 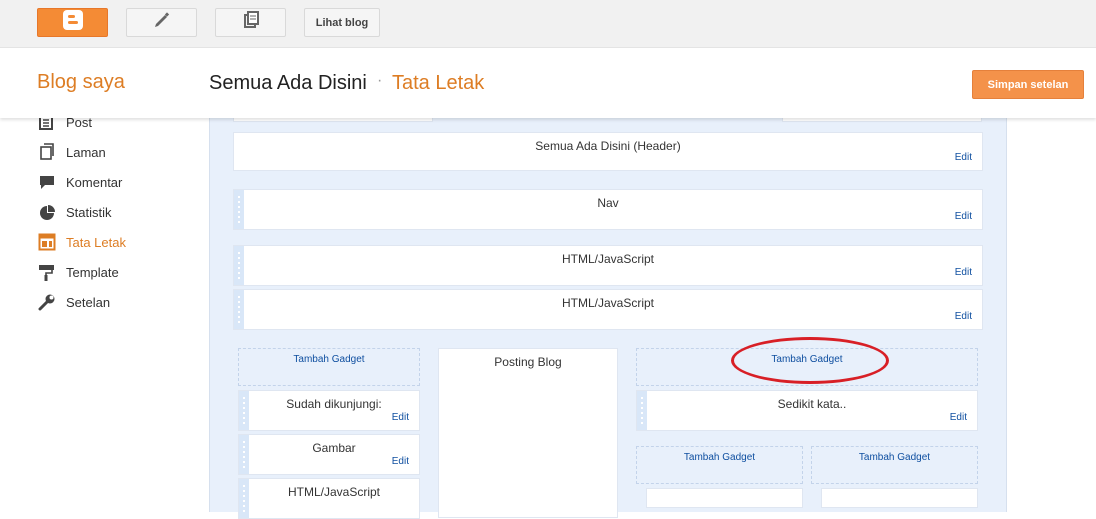 What do you see at coordinates (47, 272) in the screenshot?
I see `template-icon` at bounding box center [47, 272].